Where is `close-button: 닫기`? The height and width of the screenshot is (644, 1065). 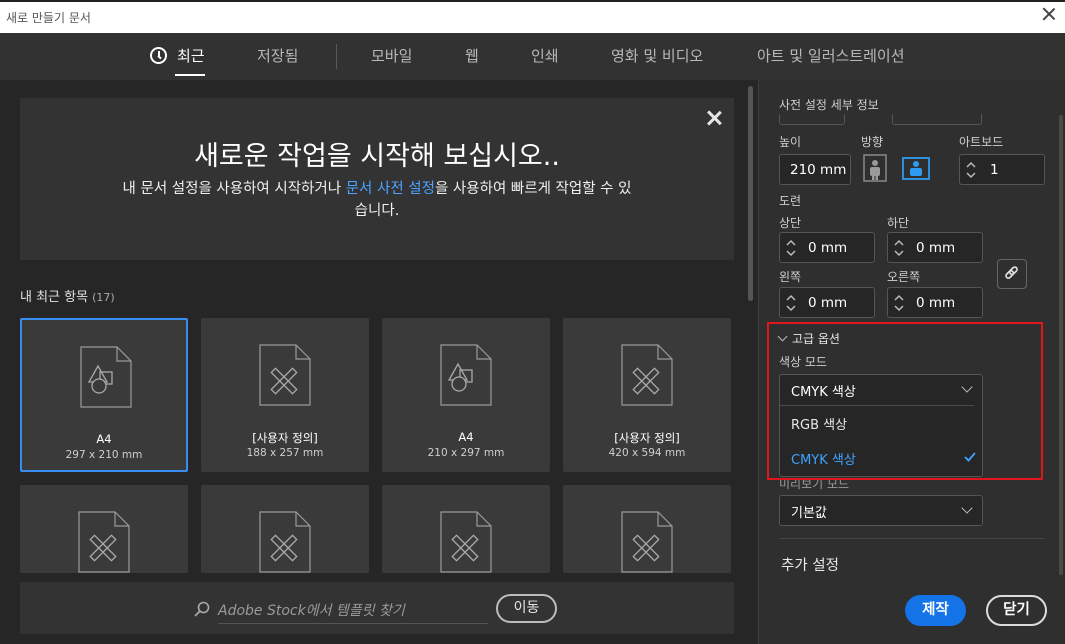 close-button: 닫기 is located at coordinates (1016, 610).